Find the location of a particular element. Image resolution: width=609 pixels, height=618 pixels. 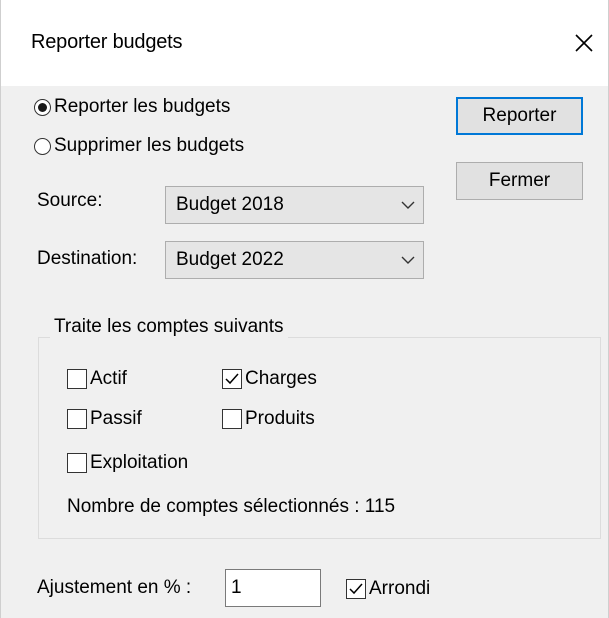

report-button: Reporter is located at coordinates (519, 116).